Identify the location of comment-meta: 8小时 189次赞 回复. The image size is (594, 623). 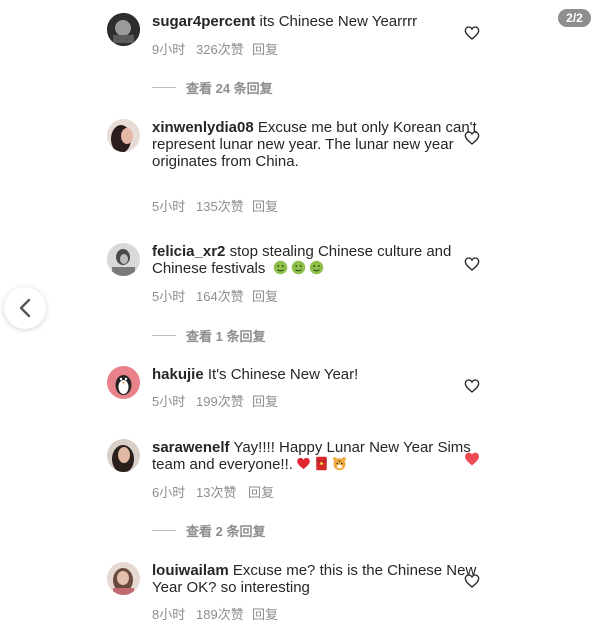
(215, 613).